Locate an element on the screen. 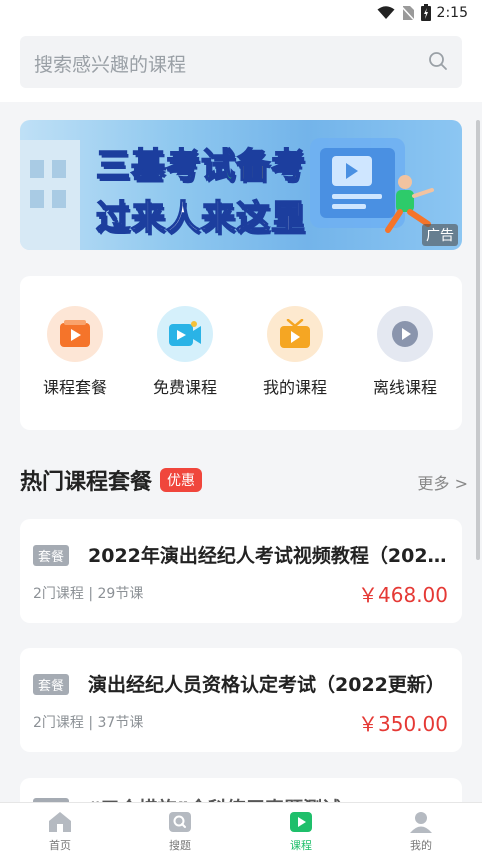  search-question-icon is located at coordinates (180, 822).